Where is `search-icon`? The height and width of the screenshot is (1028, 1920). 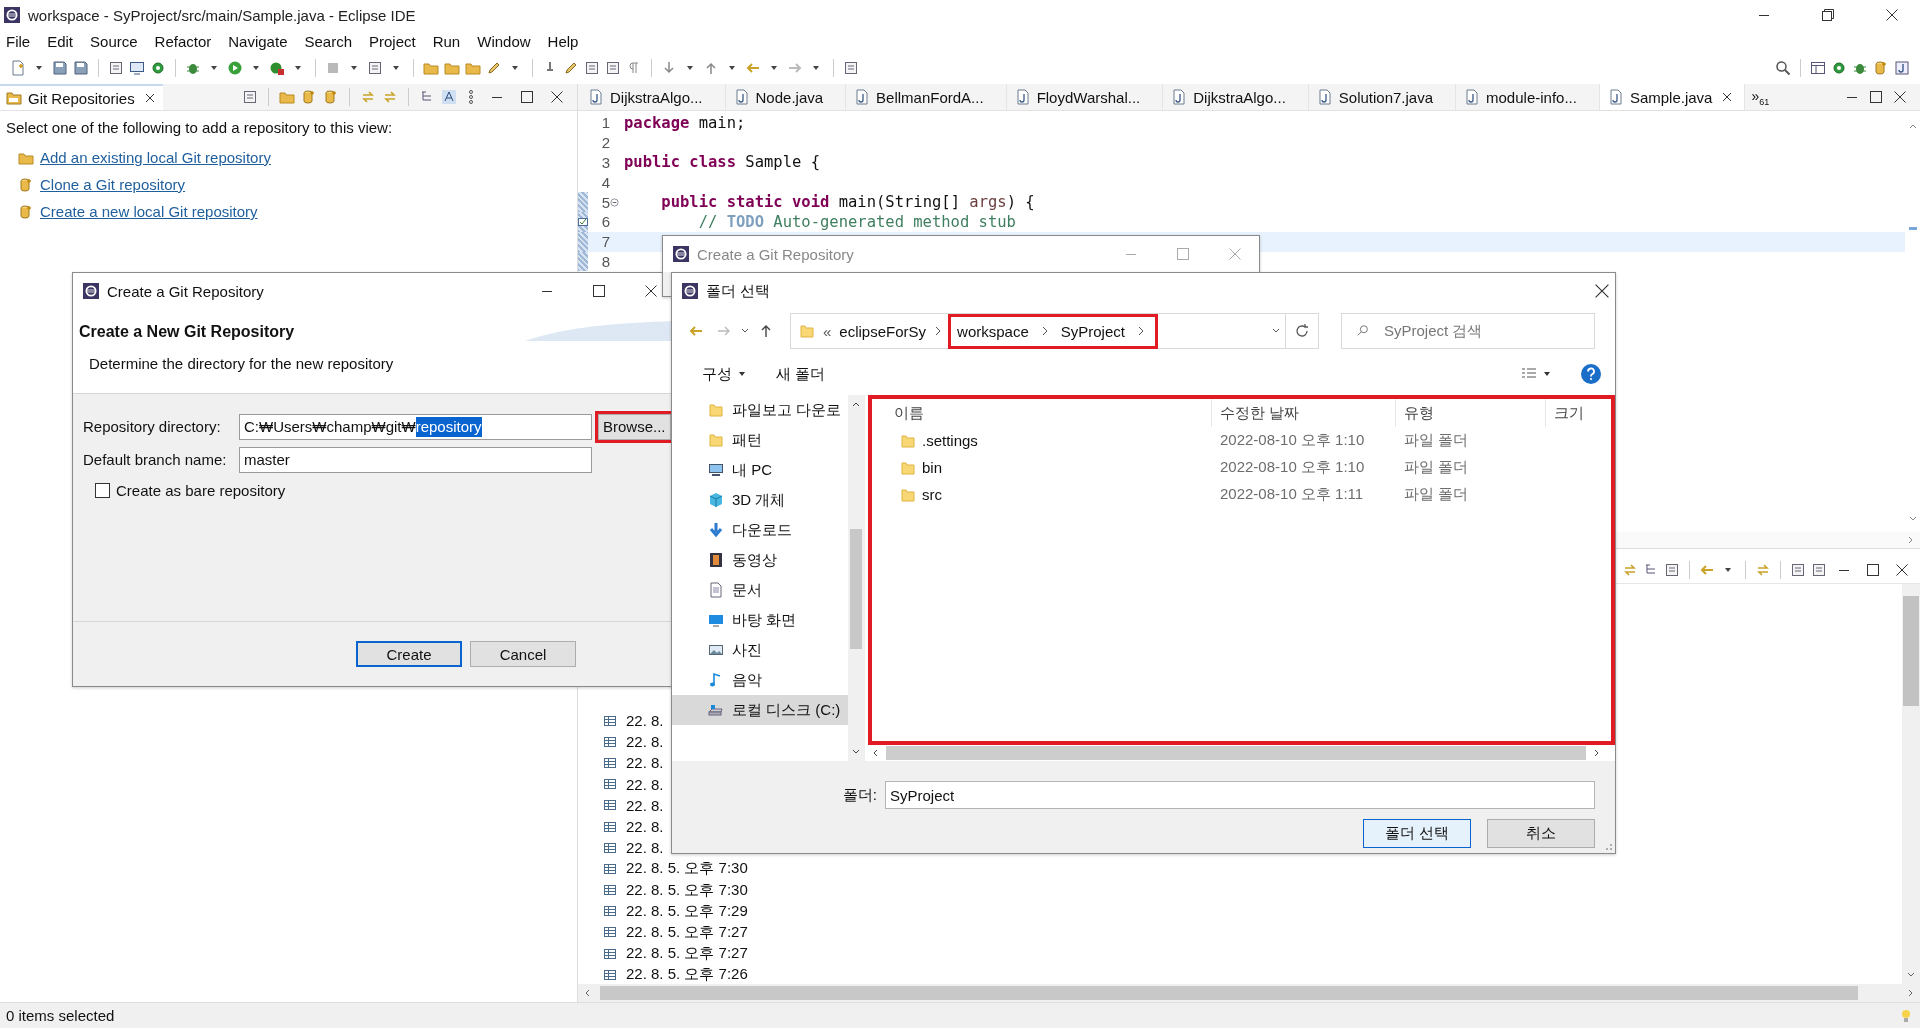 search-icon is located at coordinates (1783, 68).